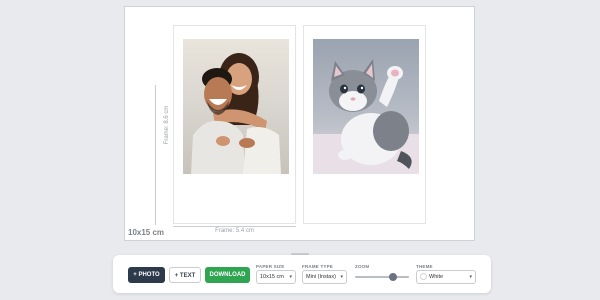 The width and height of the screenshot is (600, 300). What do you see at coordinates (185, 275) in the screenshot?
I see `add-text-button: + TEXT` at bounding box center [185, 275].